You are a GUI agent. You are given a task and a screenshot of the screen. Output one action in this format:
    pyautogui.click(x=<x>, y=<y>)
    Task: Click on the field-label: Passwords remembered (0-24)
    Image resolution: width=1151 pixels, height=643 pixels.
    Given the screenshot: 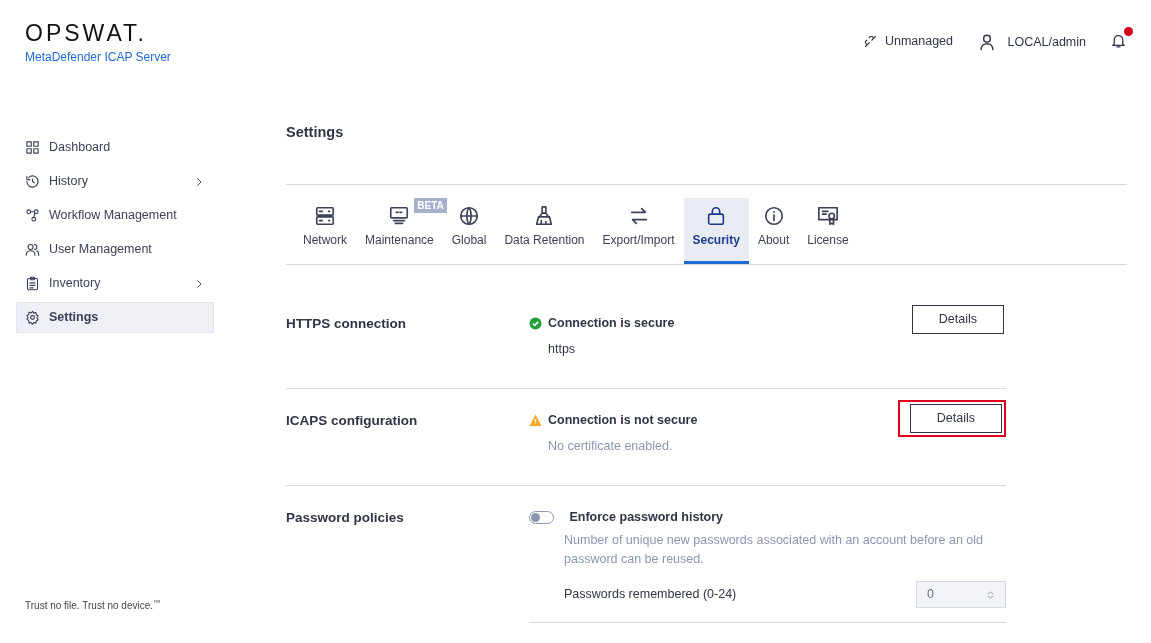 What is the action you would take?
    pyautogui.click(x=650, y=595)
    